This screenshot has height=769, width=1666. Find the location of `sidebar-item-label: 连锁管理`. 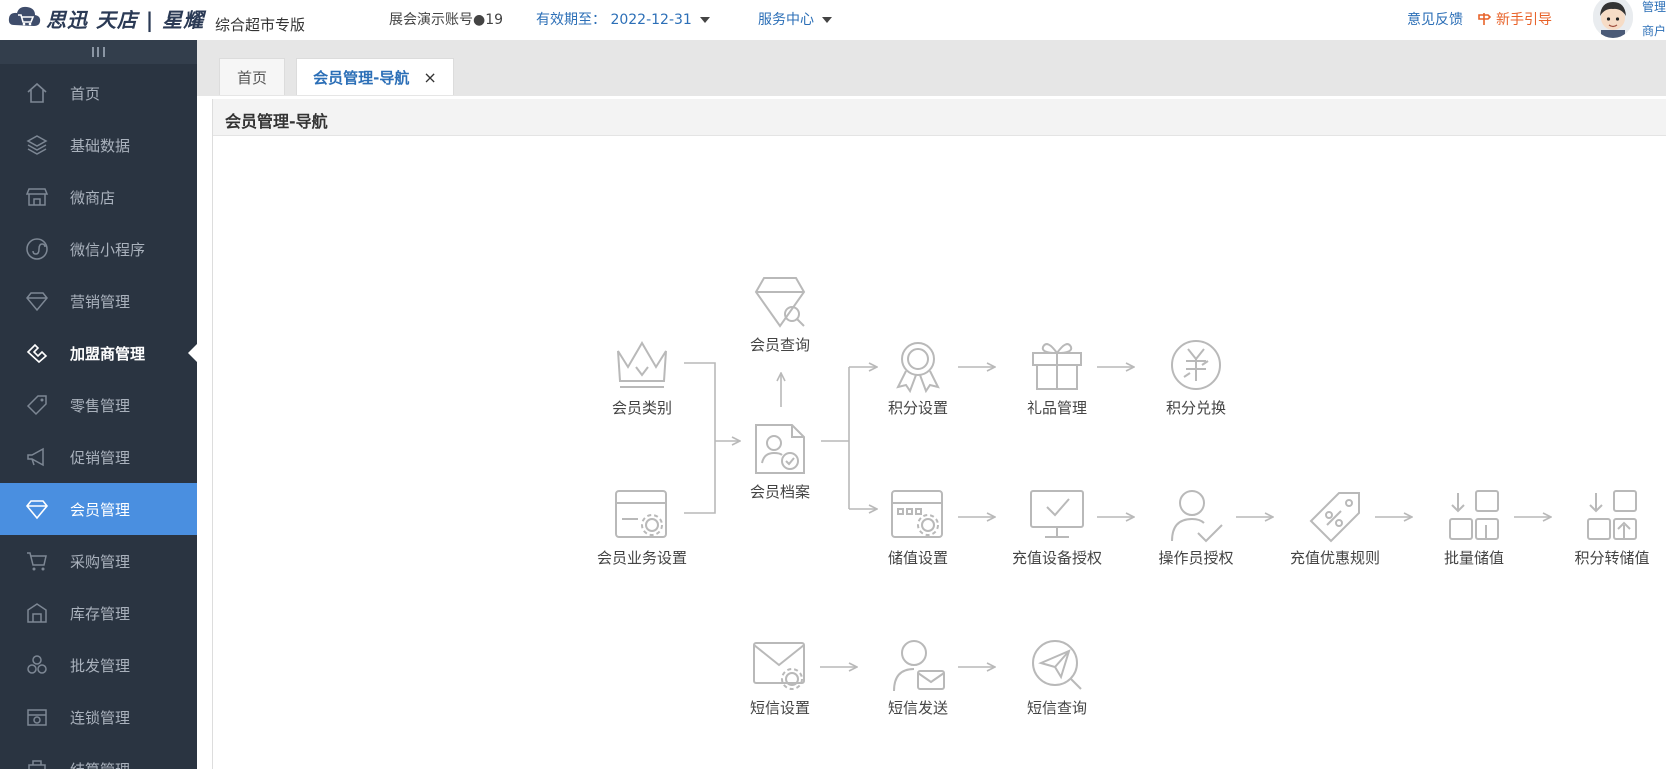

sidebar-item-label: 连锁管理 is located at coordinates (100, 717).